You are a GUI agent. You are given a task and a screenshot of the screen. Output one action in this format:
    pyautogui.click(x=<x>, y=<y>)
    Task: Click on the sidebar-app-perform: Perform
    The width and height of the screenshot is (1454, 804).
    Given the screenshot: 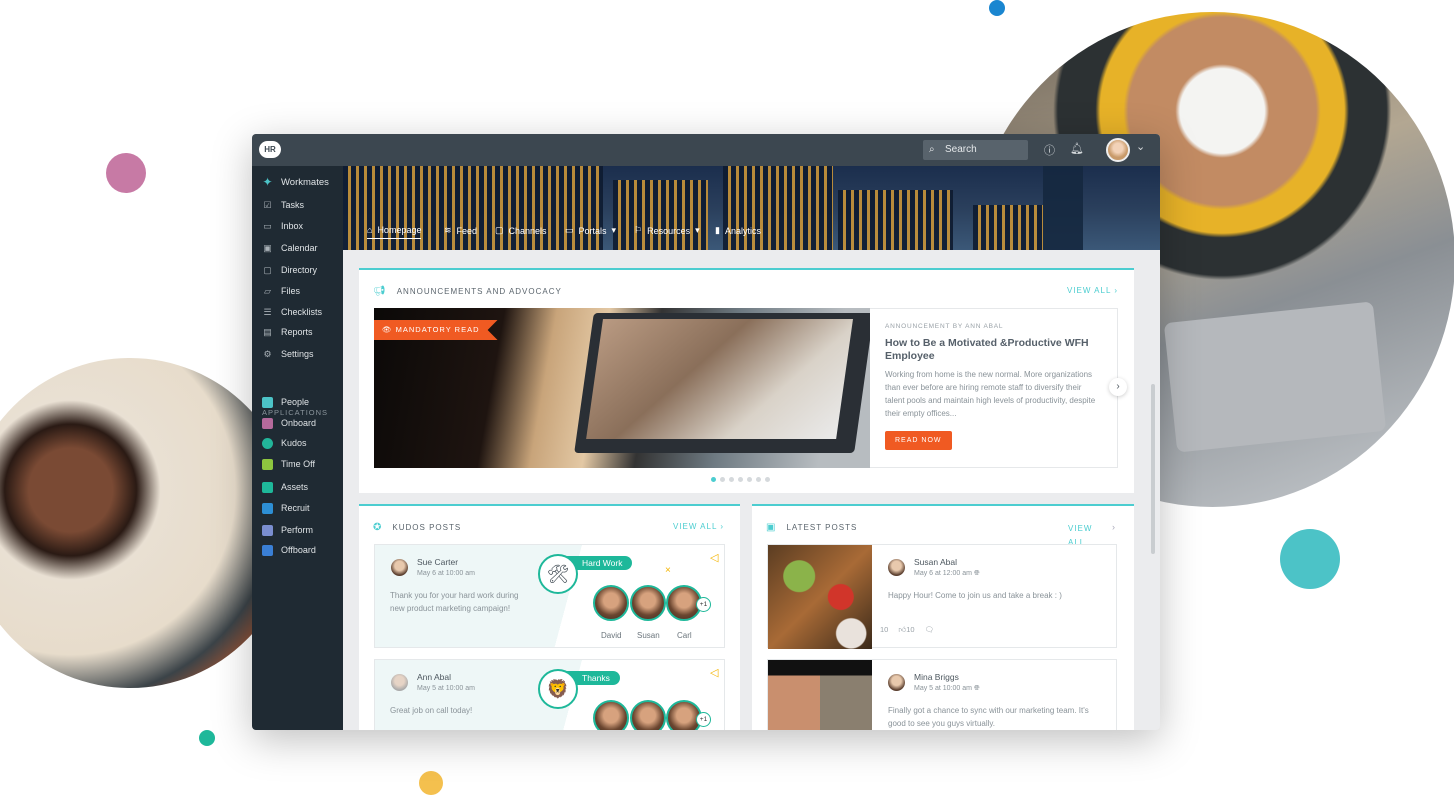 What is the action you would take?
    pyautogui.click(x=287, y=530)
    